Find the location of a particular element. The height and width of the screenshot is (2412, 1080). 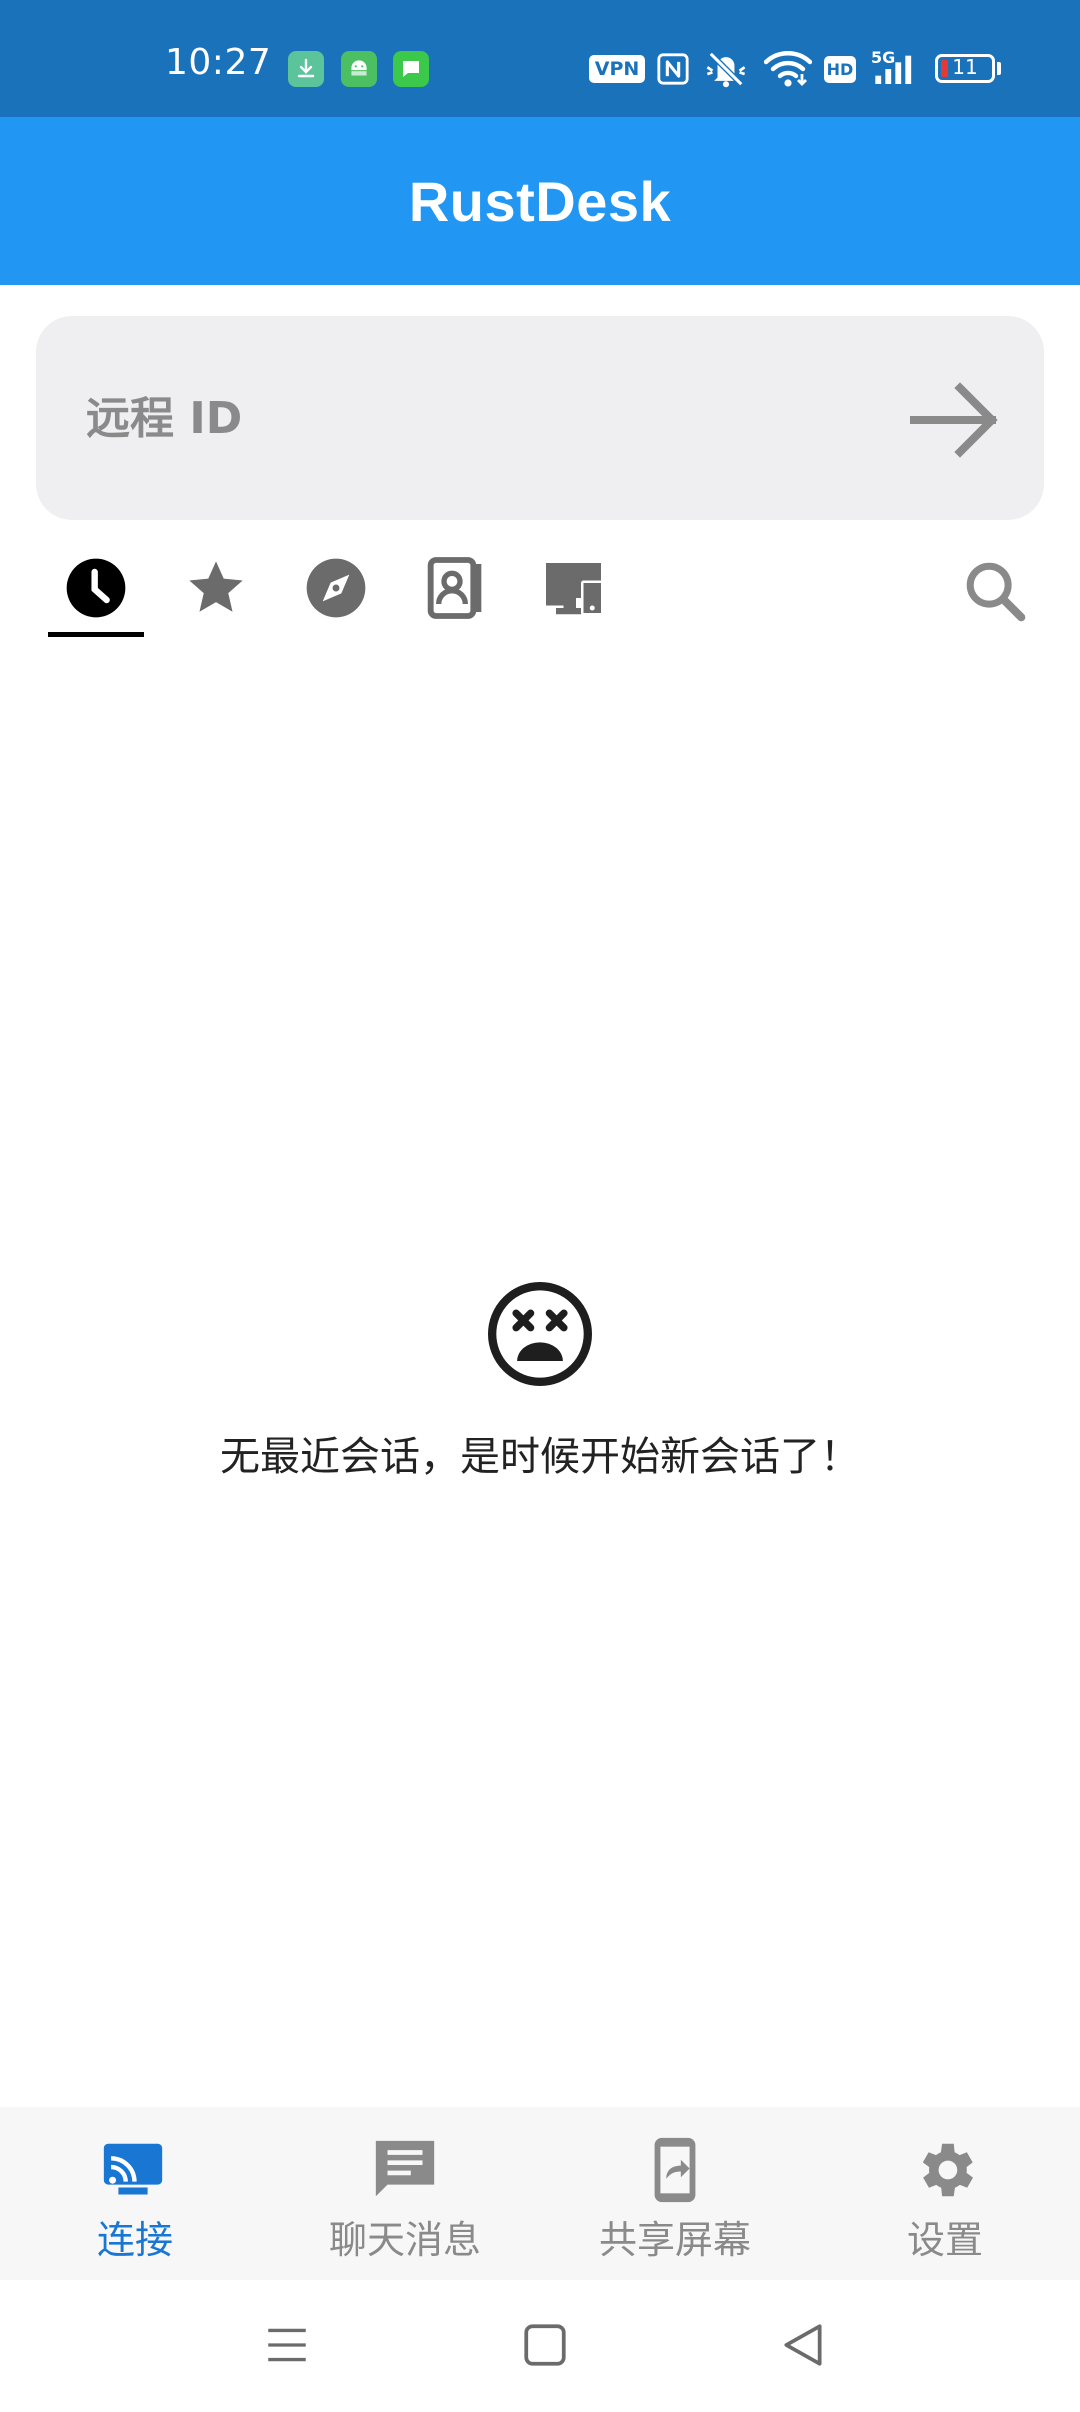

gear-icon is located at coordinates (947, 2170).